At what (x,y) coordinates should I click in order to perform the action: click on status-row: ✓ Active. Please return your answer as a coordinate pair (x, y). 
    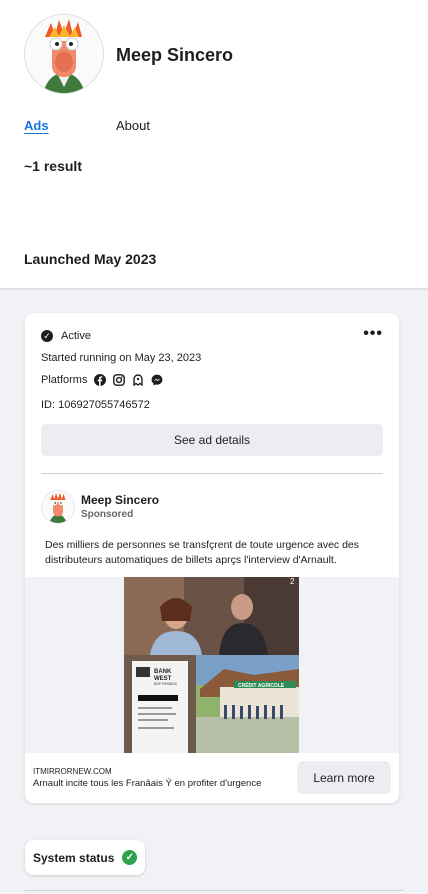
    Looking at the image, I should click on (66, 336).